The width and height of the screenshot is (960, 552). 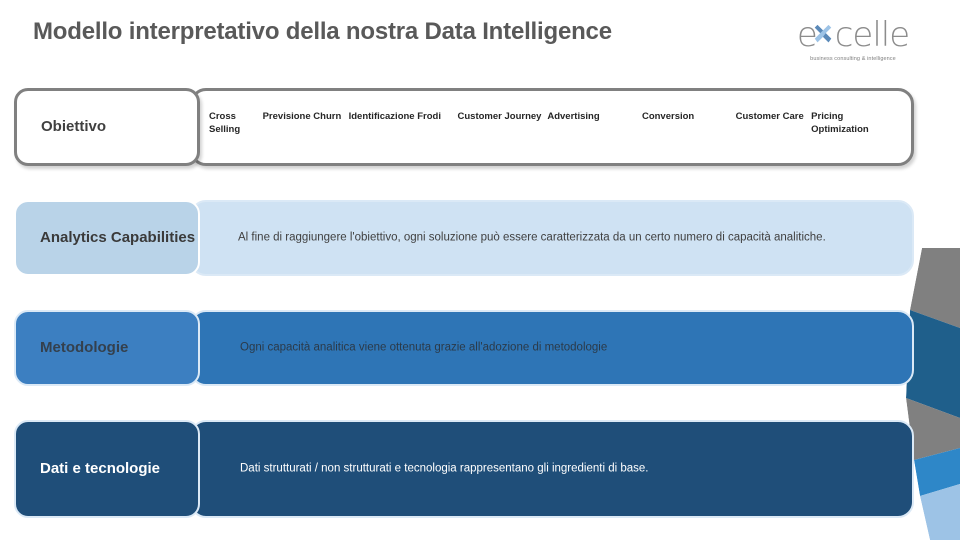 What do you see at coordinates (107, 348) in the screenshot?
I see `row-label-metodologie: Metodologie` at bounding box center [107, 348].